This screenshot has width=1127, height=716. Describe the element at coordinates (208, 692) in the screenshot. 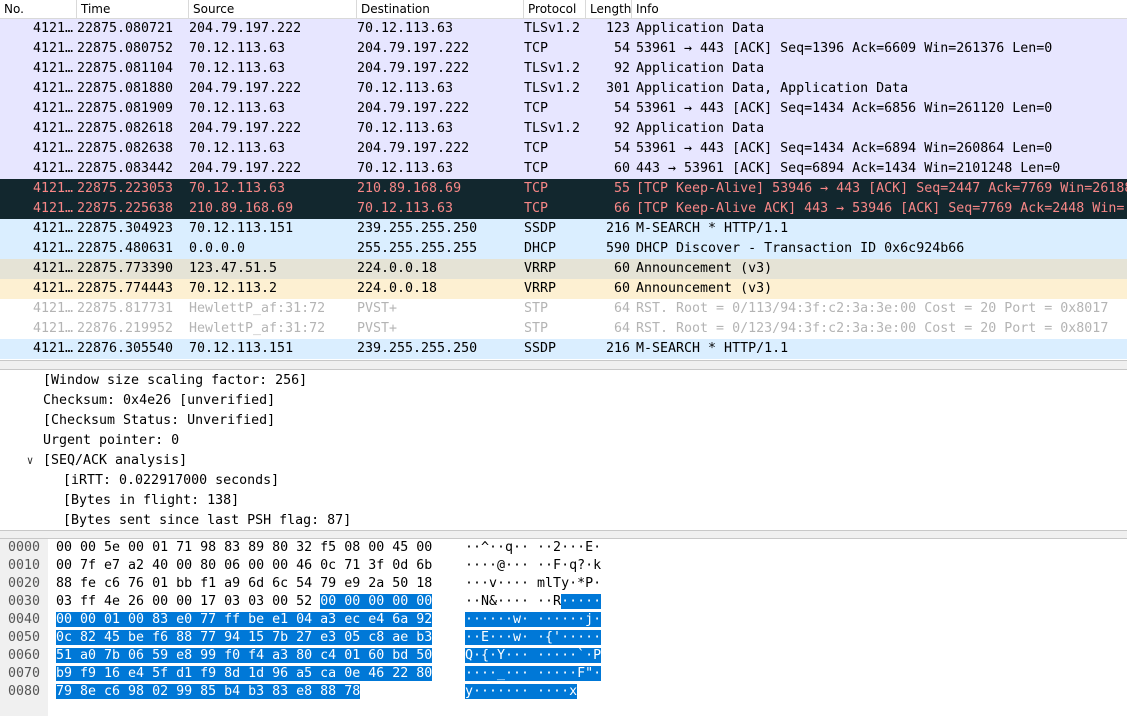

I see `hex-bytes: 79 8e c6 98 02 99 85 b4 b3 83 e8 88 78` at that location.